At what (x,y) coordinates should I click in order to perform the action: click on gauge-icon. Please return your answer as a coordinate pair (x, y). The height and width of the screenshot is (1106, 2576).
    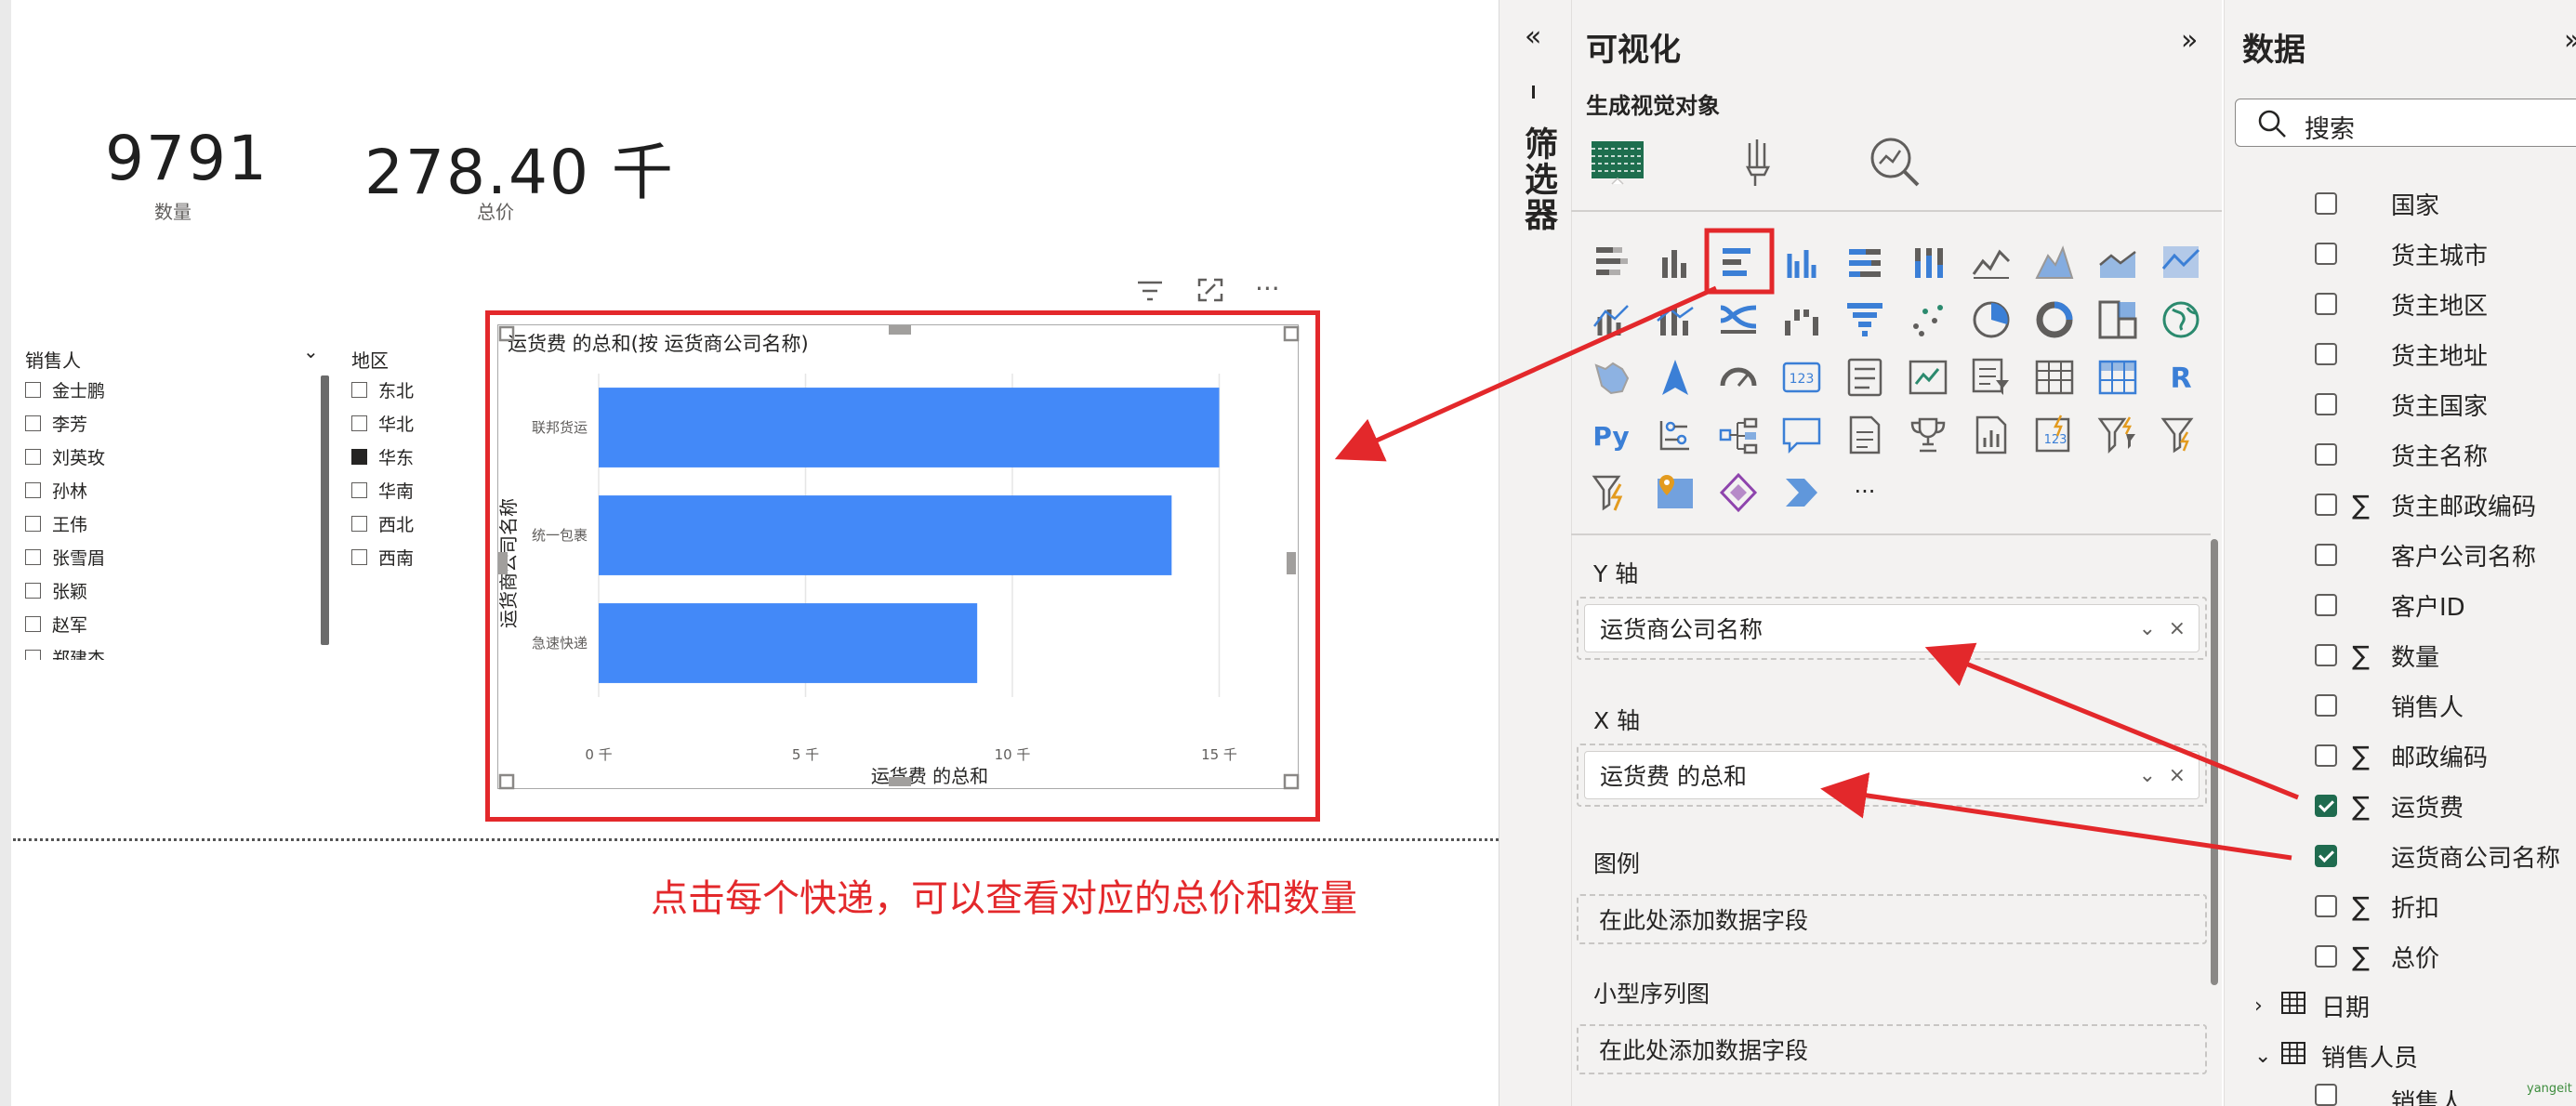
    Looking at the image, I should click on (1738, 377).